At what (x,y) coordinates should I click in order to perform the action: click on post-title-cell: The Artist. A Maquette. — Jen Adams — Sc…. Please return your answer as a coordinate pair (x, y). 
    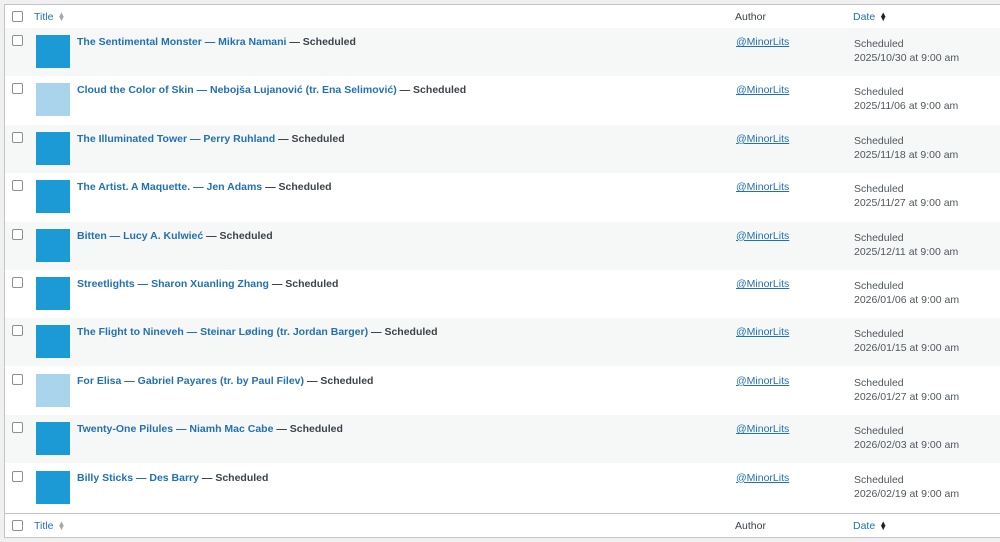
    Looking at the image, I should click on (204, 187).